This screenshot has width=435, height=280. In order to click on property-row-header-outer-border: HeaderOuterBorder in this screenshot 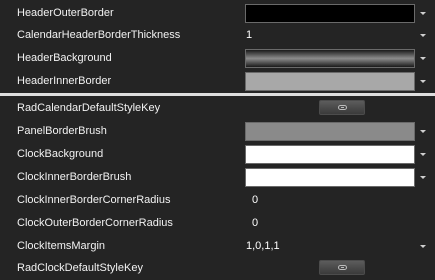, I will do `click(217, 13)`.